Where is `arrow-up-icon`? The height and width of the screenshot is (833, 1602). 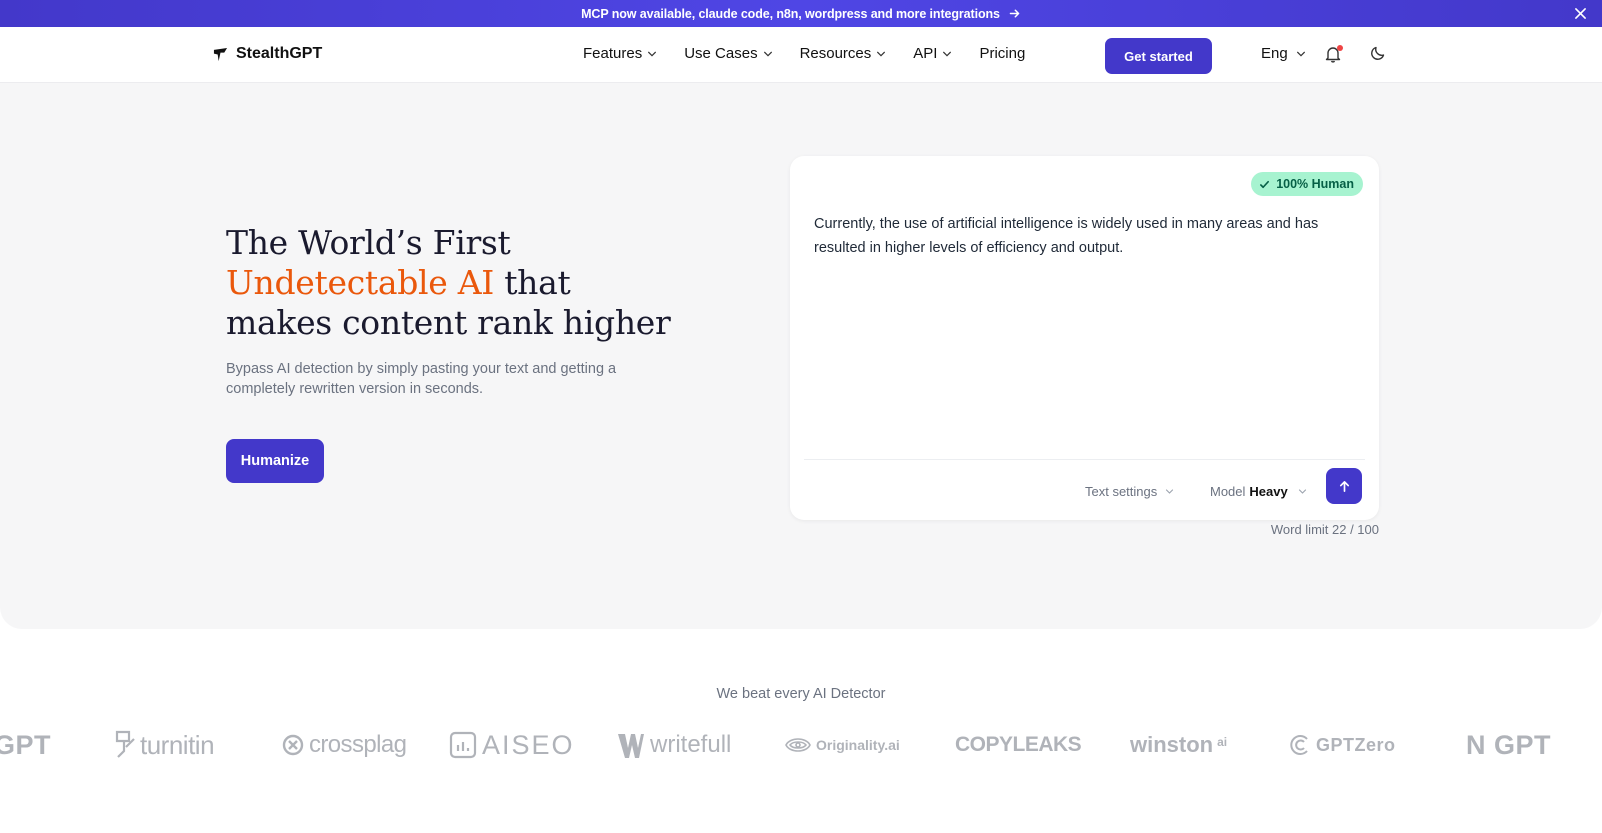 arrow-up-icon is located at coordinates (1344, 486).